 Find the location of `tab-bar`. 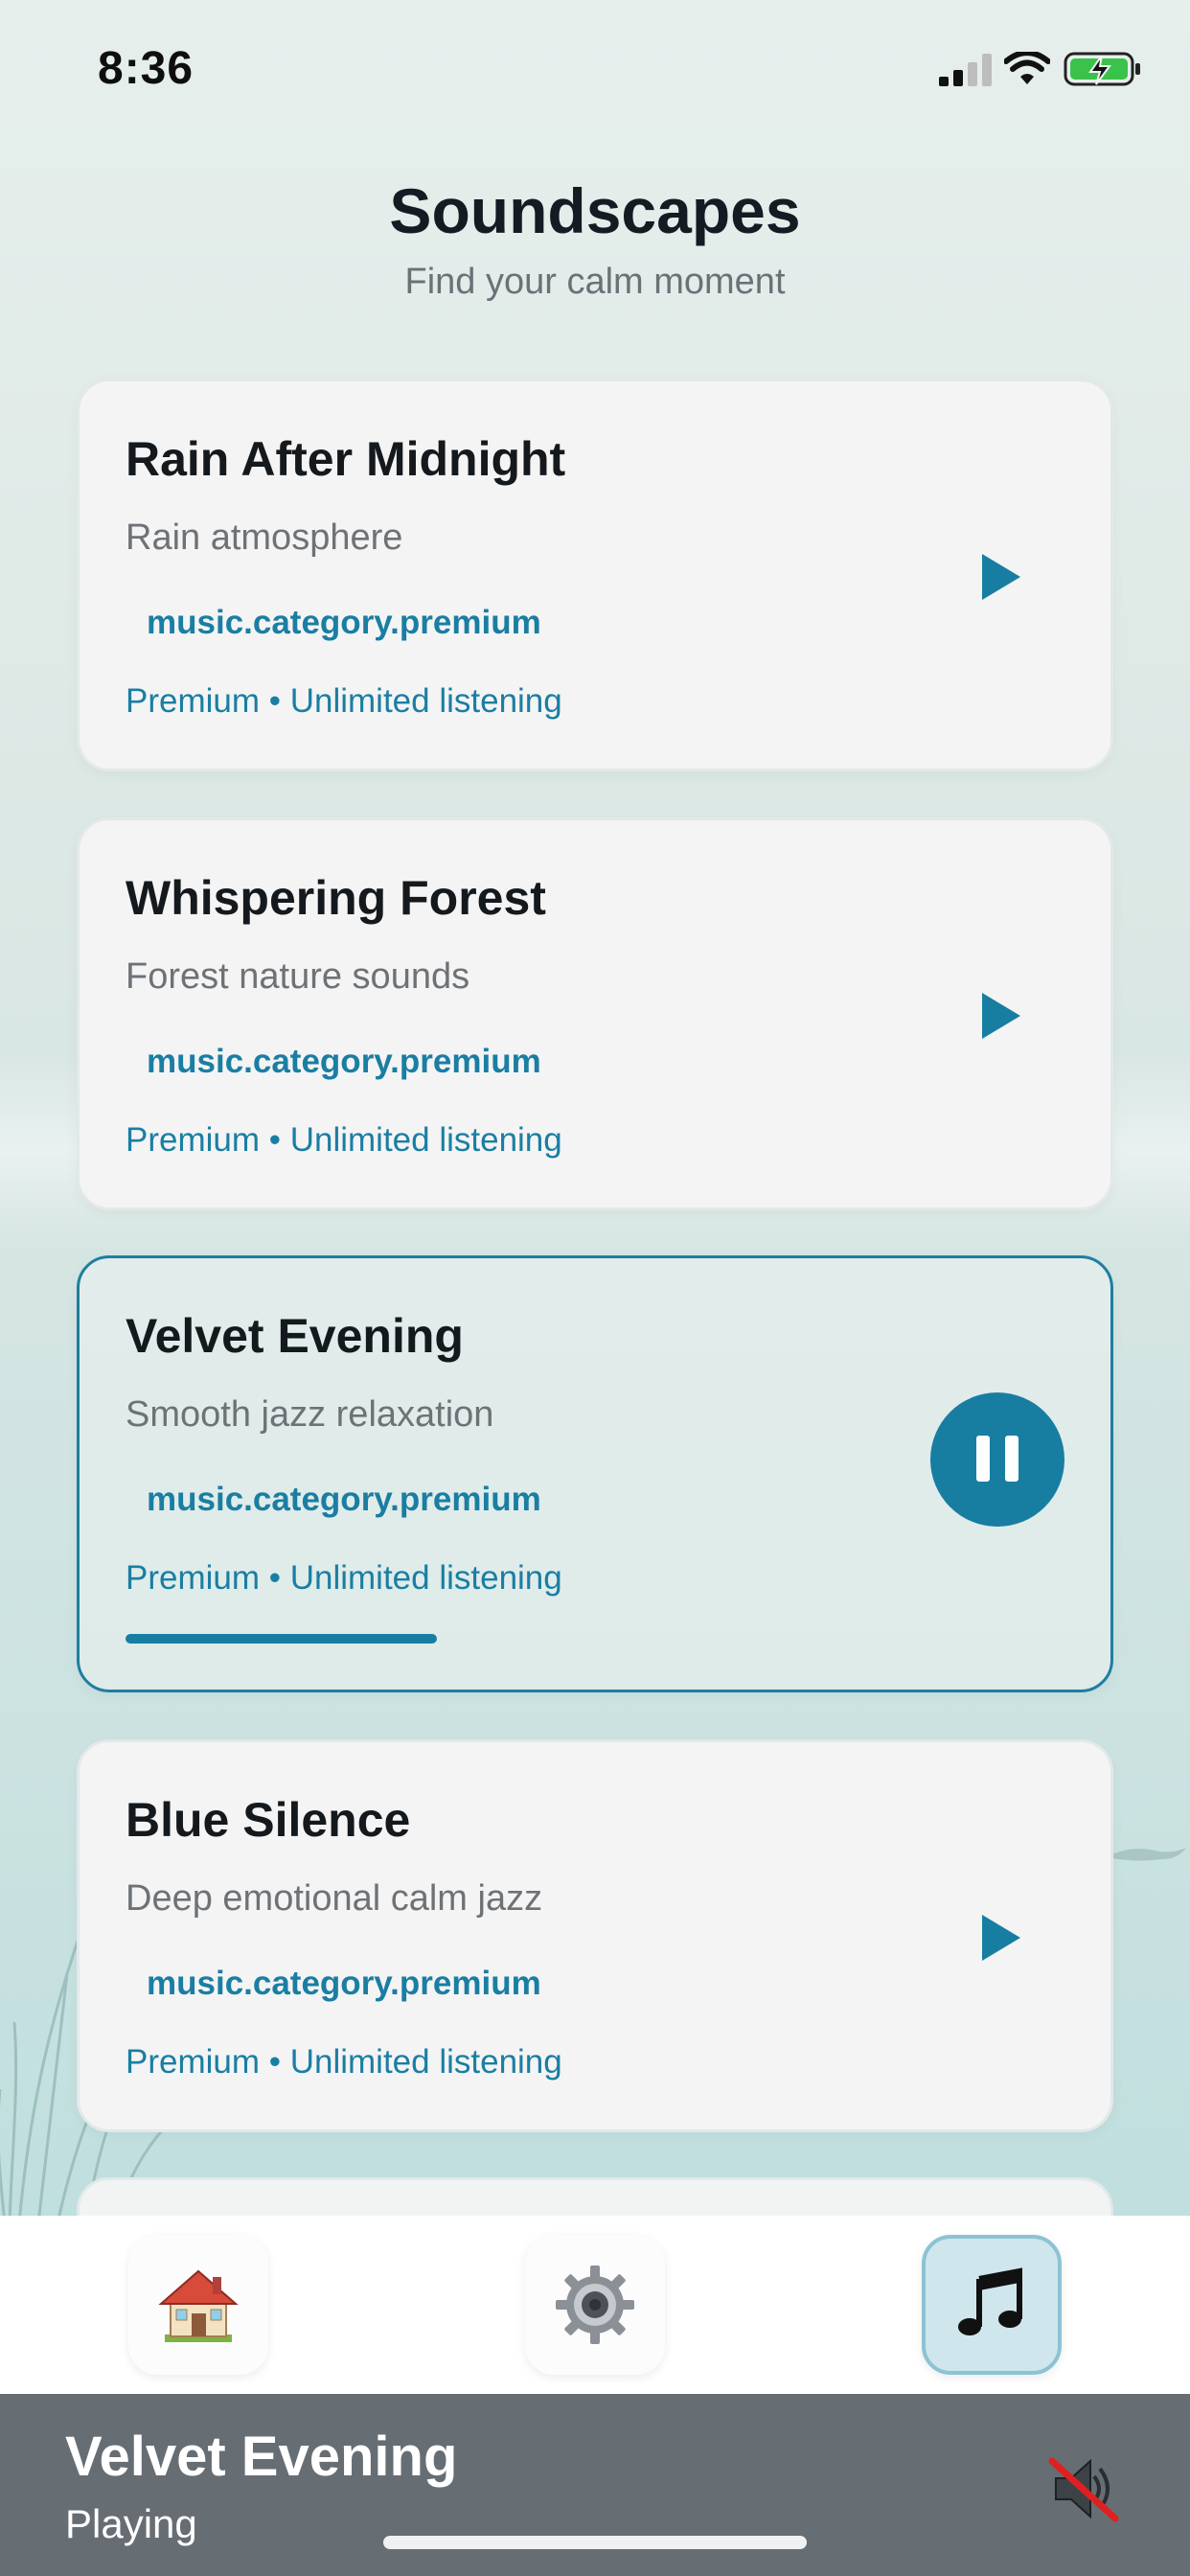

tab-bar is located at coordinates (595, 2305).